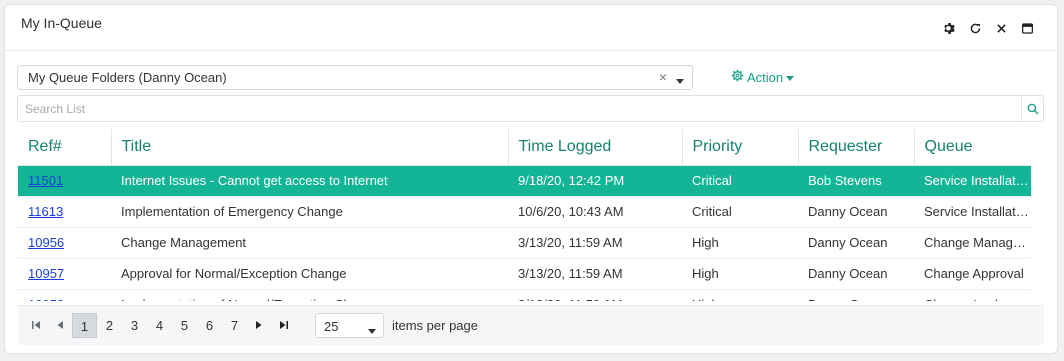 This screenshot has height=361, width=1064. I want to click on refresh-icon, so click(975, 28).